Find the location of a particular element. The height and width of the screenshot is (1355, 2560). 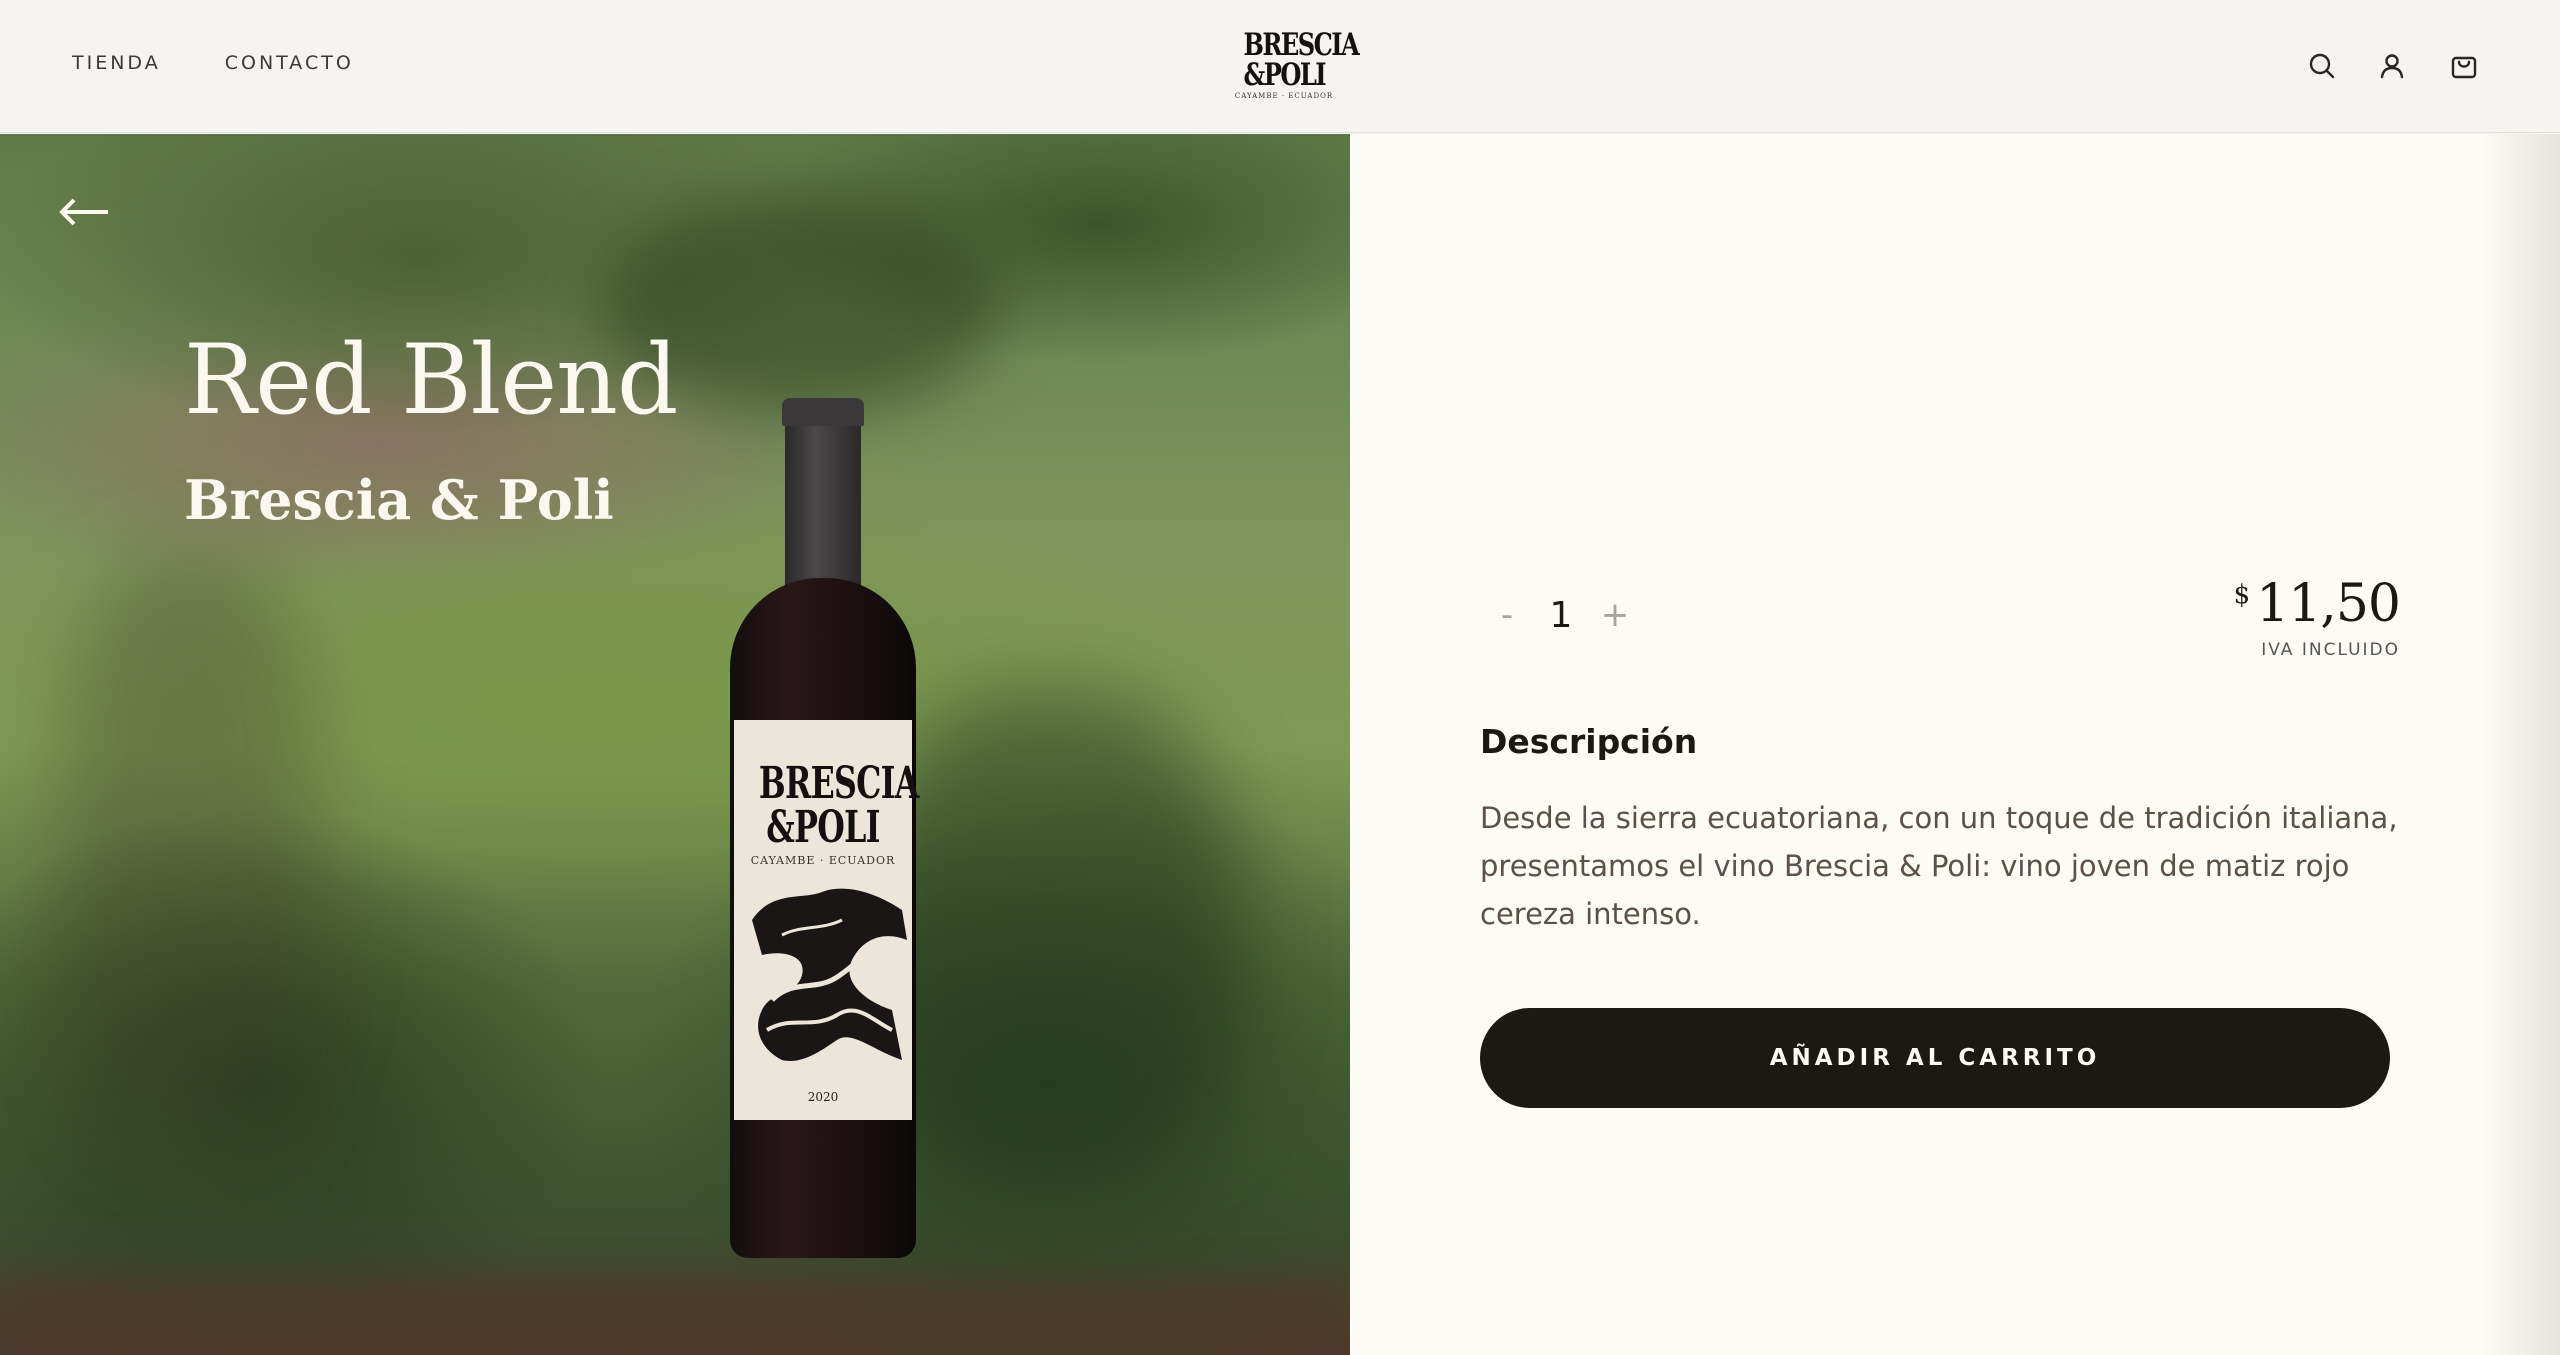

bottle-label-line-2: &POLI is located at coordinates (823, 827).